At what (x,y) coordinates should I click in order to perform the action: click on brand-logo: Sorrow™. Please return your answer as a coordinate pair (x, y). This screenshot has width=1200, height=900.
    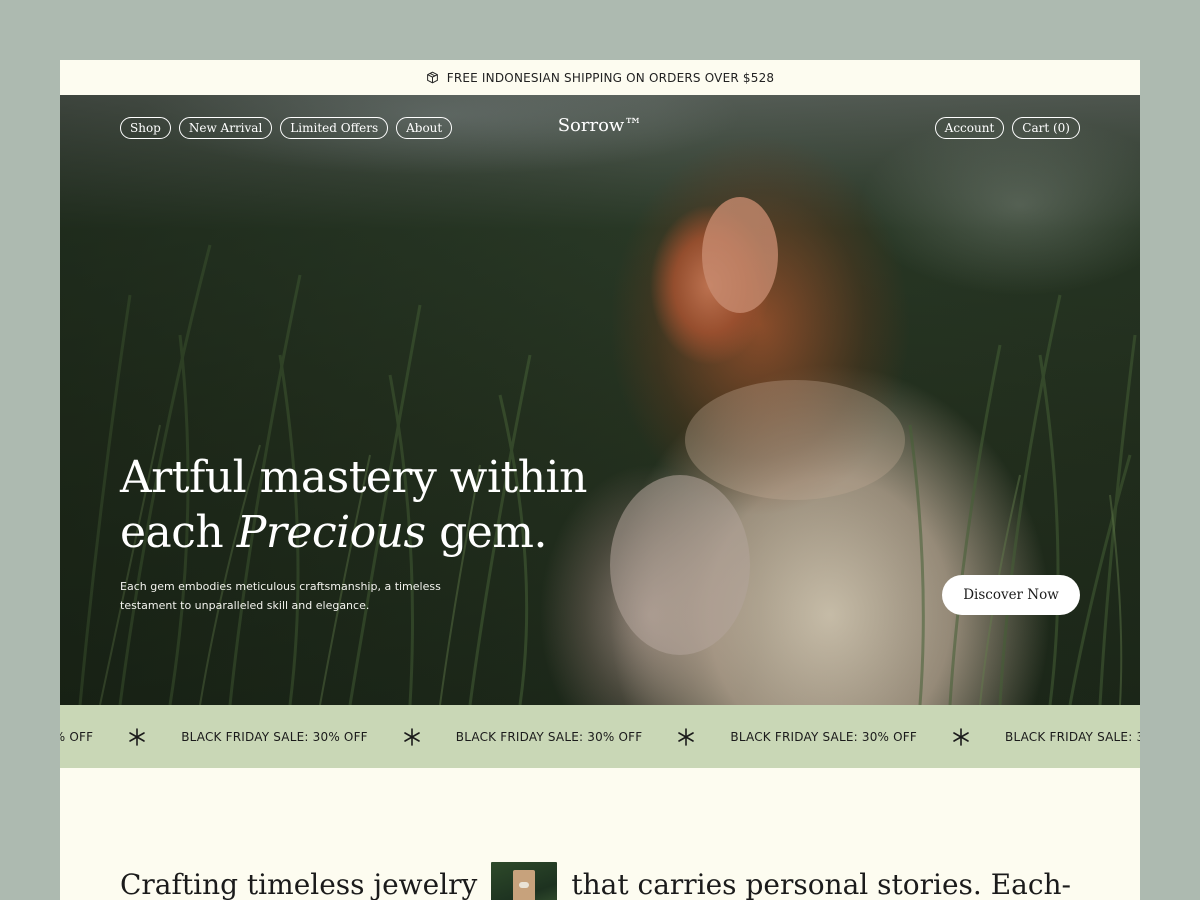
    Looking at the image, I should click on (600, 125).